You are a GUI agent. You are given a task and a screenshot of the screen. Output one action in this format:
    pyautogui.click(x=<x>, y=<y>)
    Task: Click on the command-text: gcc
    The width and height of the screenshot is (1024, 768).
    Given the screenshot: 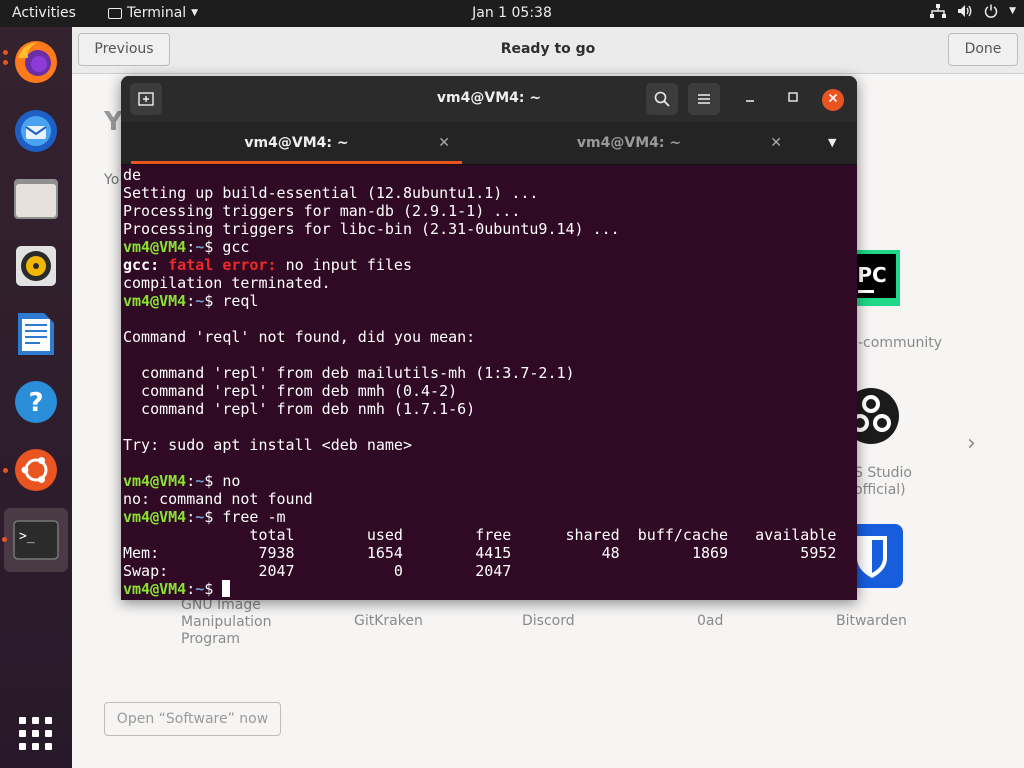 What is the action you would take?
    pyautogui.click(x=236, y=247)
    